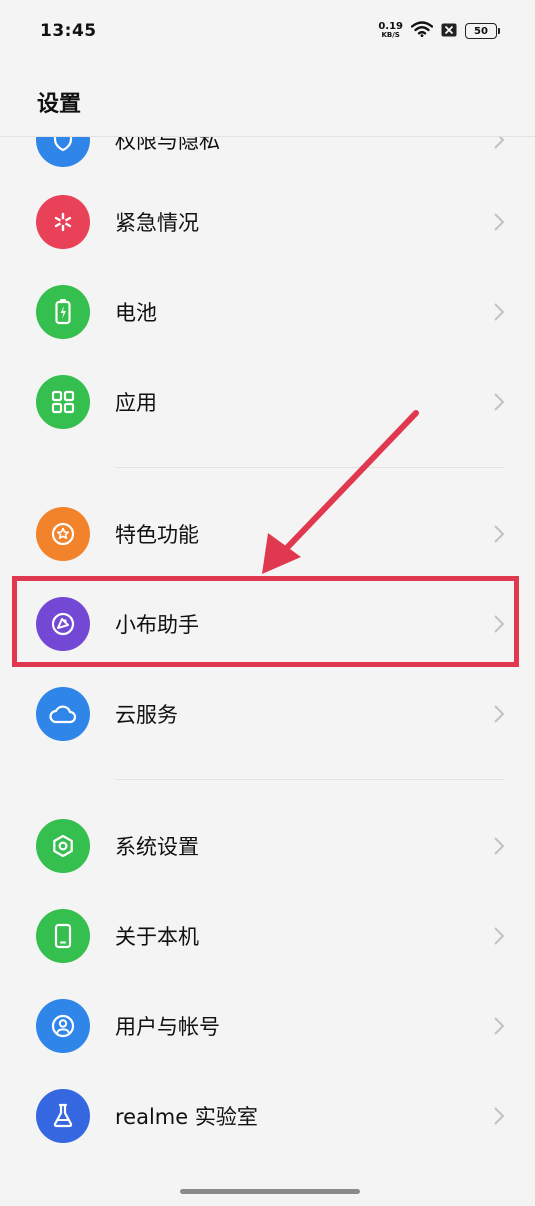 This screenshot has height=1206, width=535. Describe the element at coordinates (68, 31) in the screenshot. I see `clock: 13:45` at that location.